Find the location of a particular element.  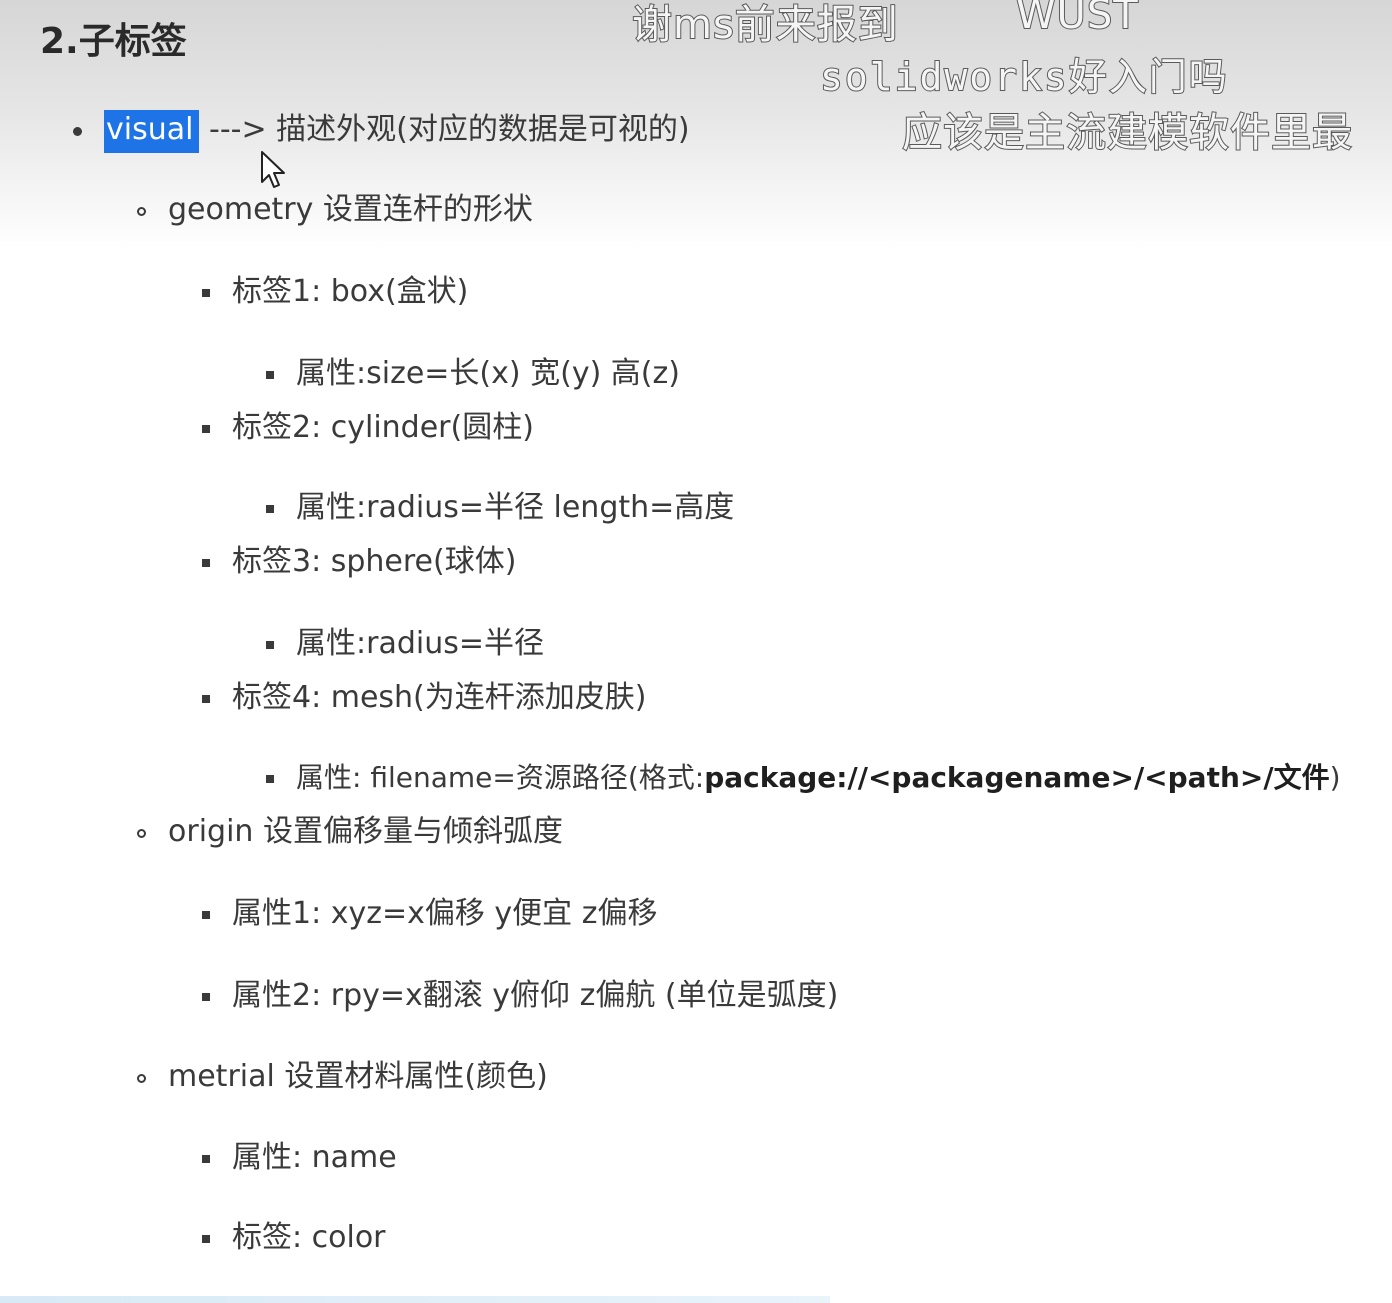

geometry-item: geometry 设置连杆的形状 is located at coordinates (350, 209).